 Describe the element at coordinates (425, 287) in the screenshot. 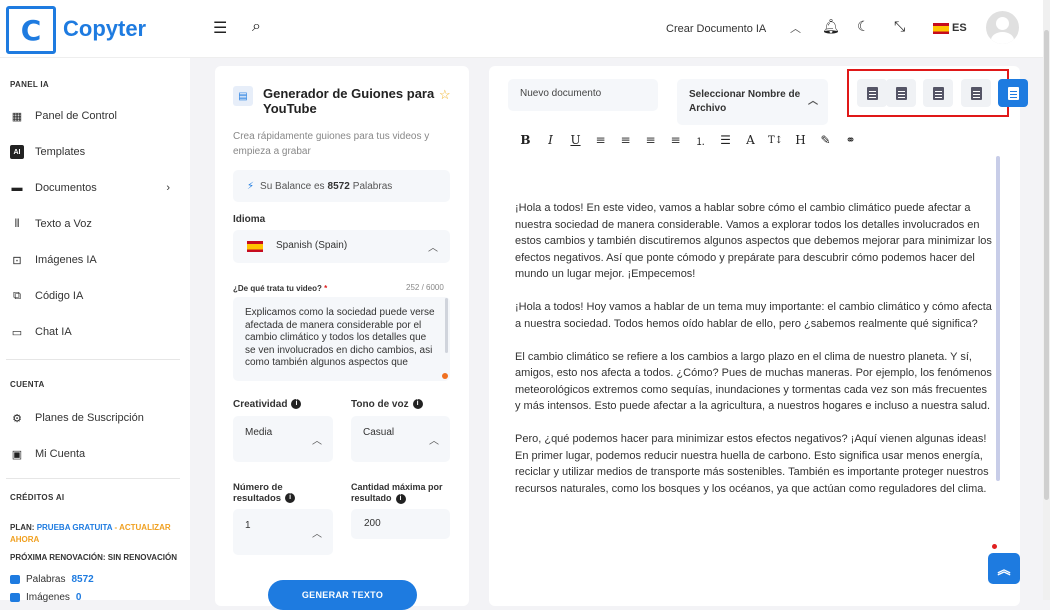

I see `topic-counter: 252 / 6000` at that location.